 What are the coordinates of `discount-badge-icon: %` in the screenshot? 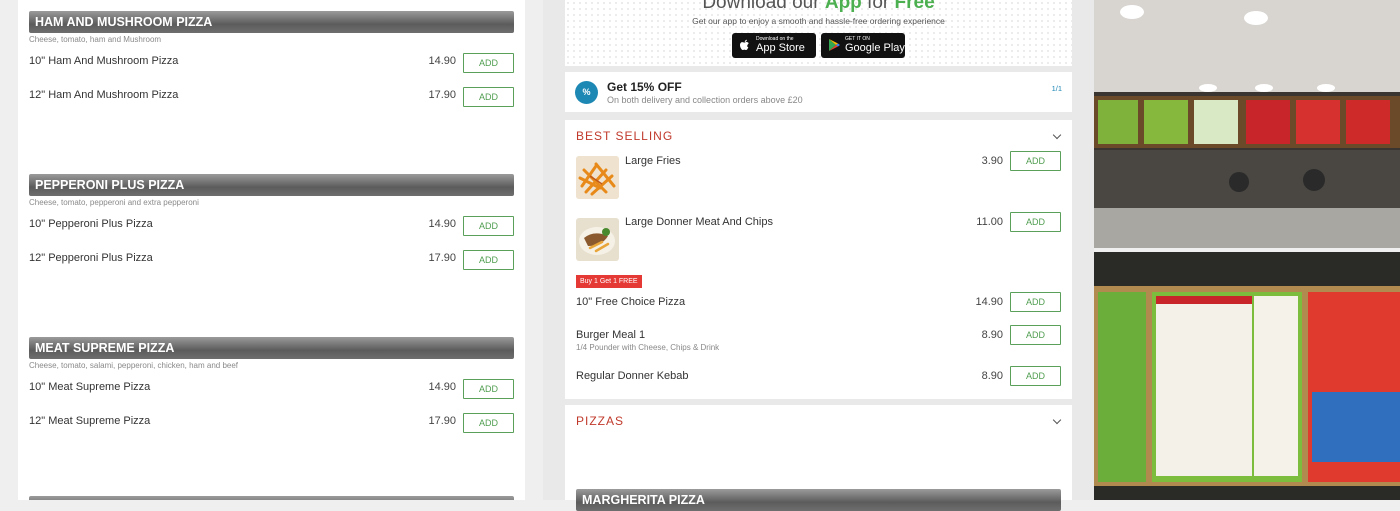 It's located at (586, 92).